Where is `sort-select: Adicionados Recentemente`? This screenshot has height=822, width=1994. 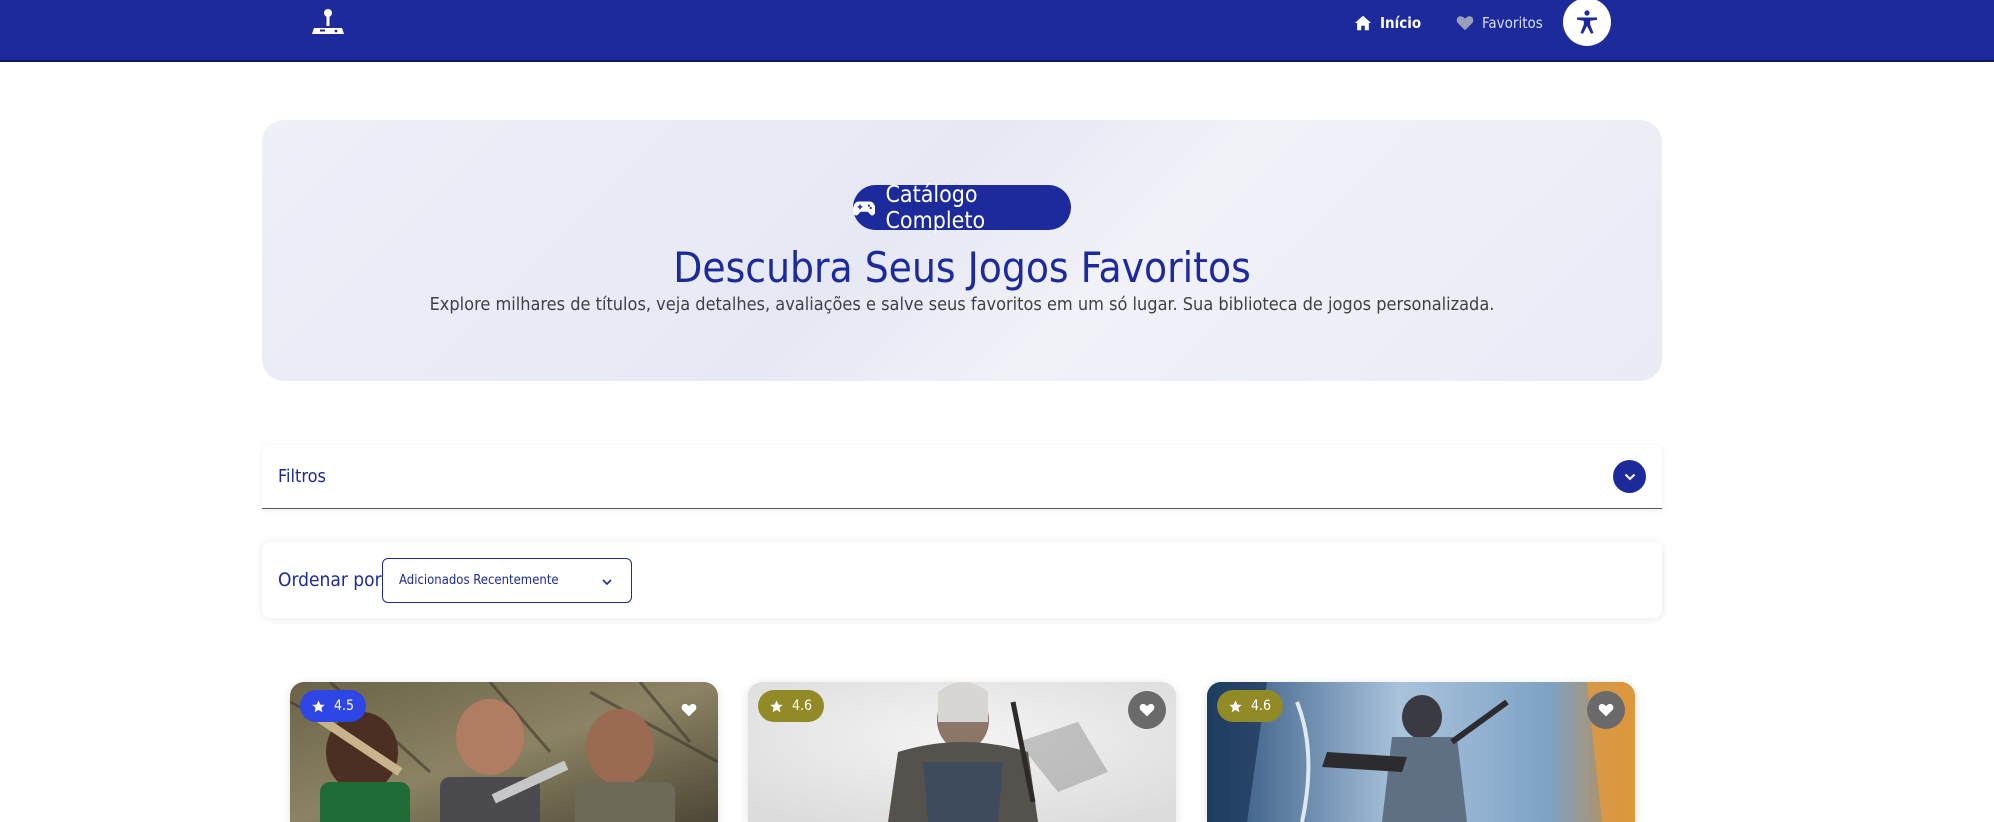 sort-select: Adicionados Recentemente is located at coordinates (507, 580).